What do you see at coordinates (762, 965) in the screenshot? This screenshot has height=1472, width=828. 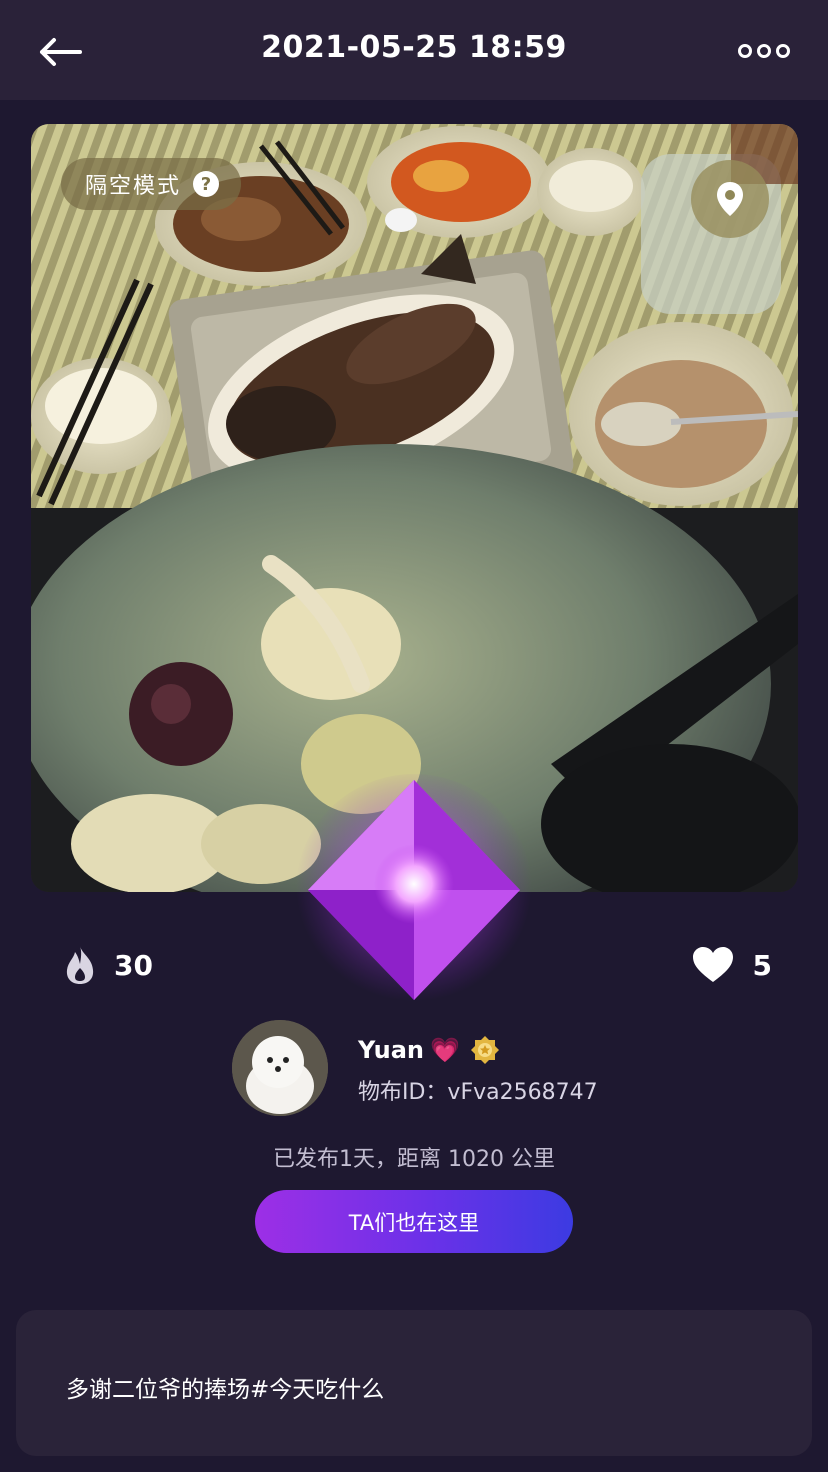 I see `like-count: 5` at bounding box center [762, 965].